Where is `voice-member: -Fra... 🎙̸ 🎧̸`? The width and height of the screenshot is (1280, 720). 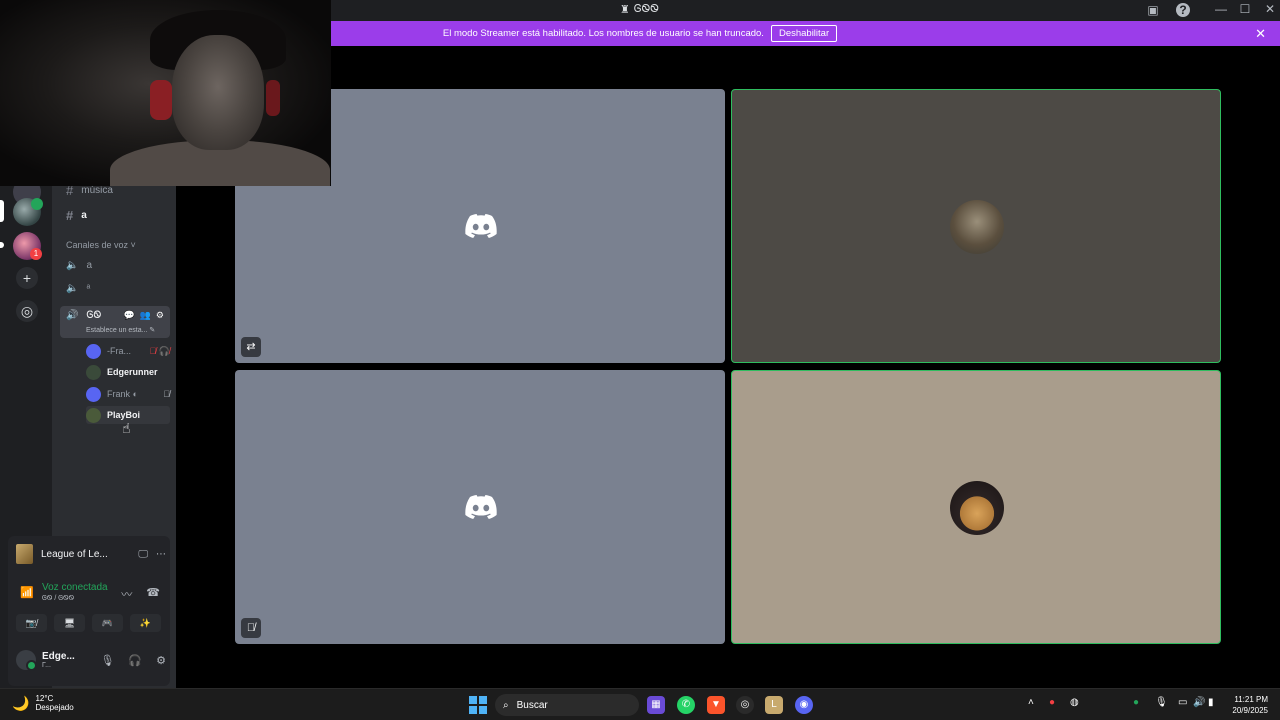 voice-member: -Fra... 🎙̸ 🎧̸ is located at coordinates (128, 351).